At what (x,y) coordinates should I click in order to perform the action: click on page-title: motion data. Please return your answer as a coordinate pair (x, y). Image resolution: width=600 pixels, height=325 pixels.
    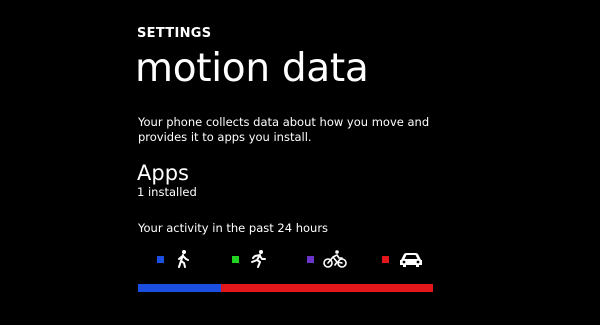
    Looking at the image, I should click on (252, 68).